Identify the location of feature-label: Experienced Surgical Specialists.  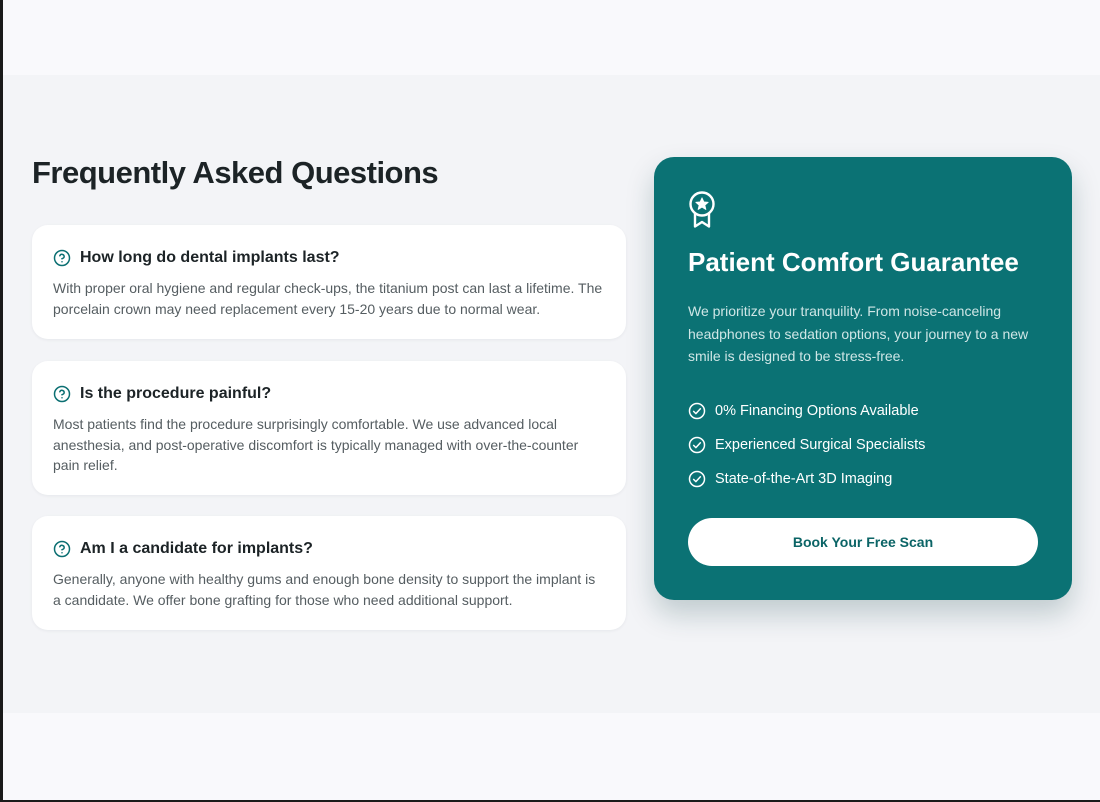
(820, 445).